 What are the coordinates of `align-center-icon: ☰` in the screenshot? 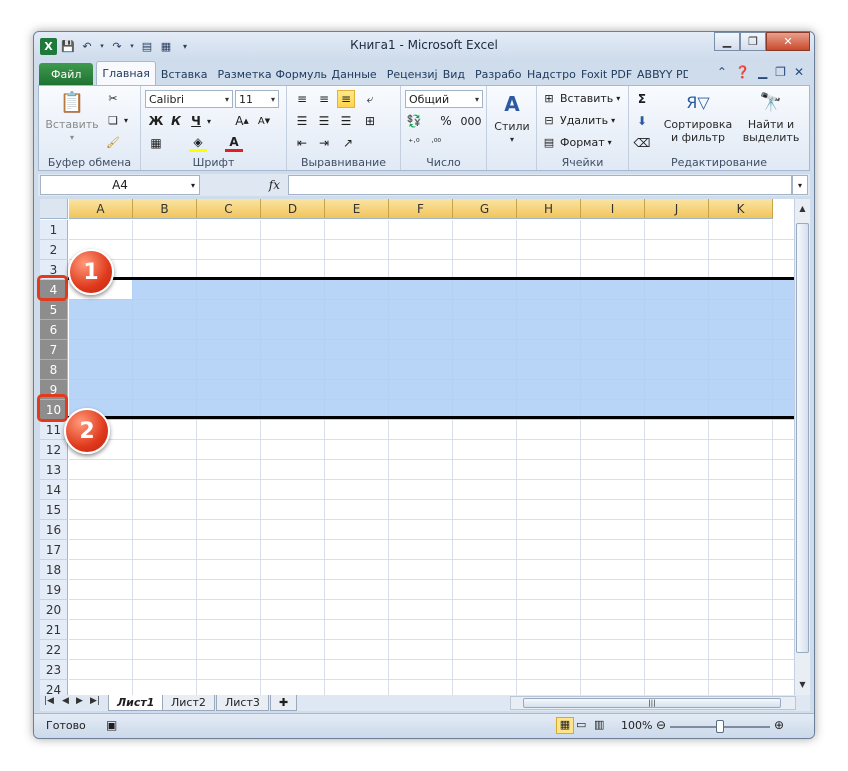 It's located at (324, 121).